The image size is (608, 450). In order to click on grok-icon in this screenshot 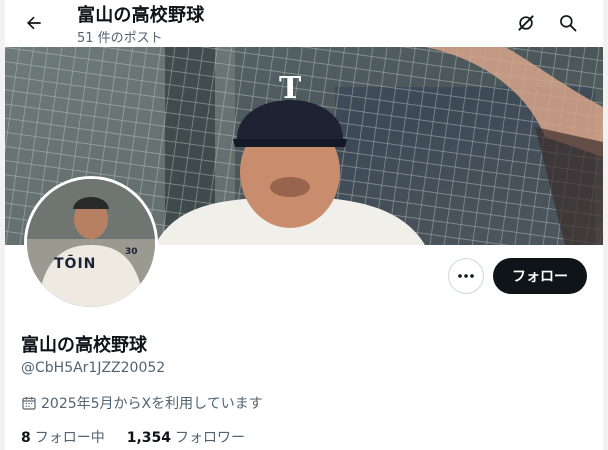, I will do `click(526, 23)`.